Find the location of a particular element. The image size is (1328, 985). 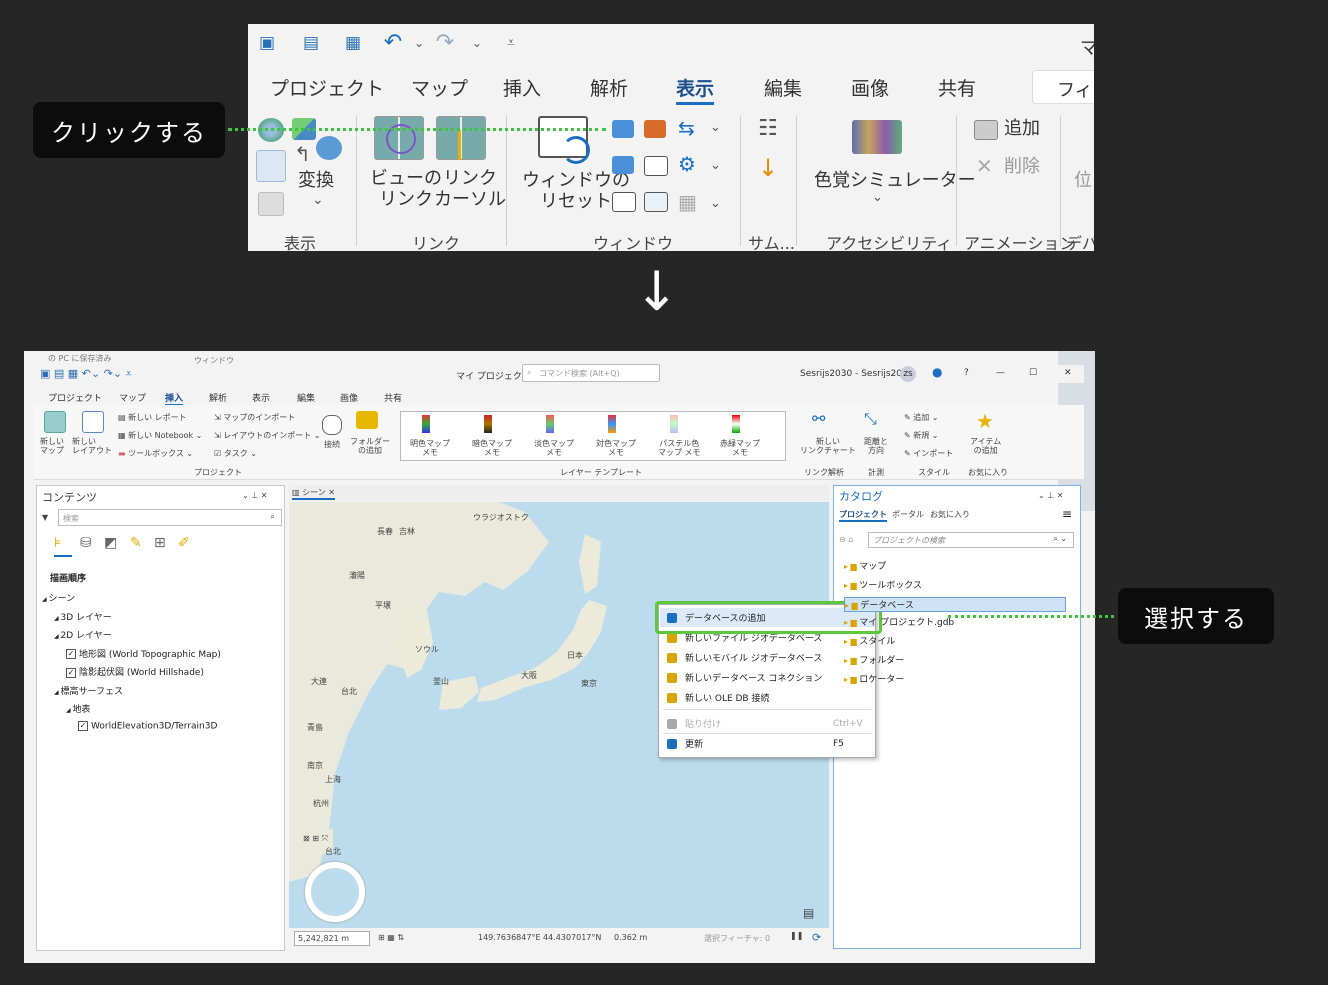

contents-tree-item: ✓ 地形図 (World Topographic Map) is located at coordinates (143, 653).